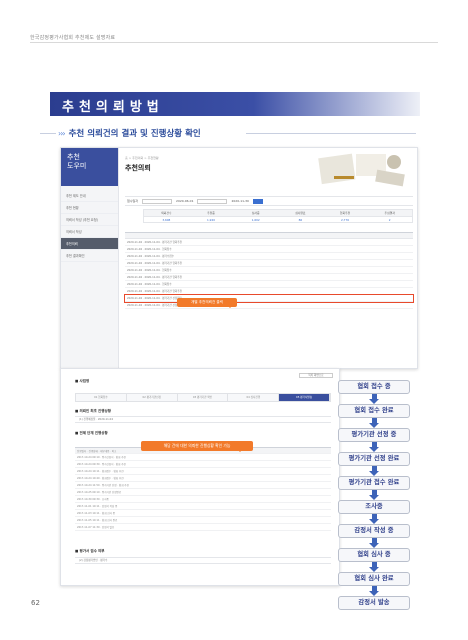  I want to click on date-to-field, so click(212, 201).